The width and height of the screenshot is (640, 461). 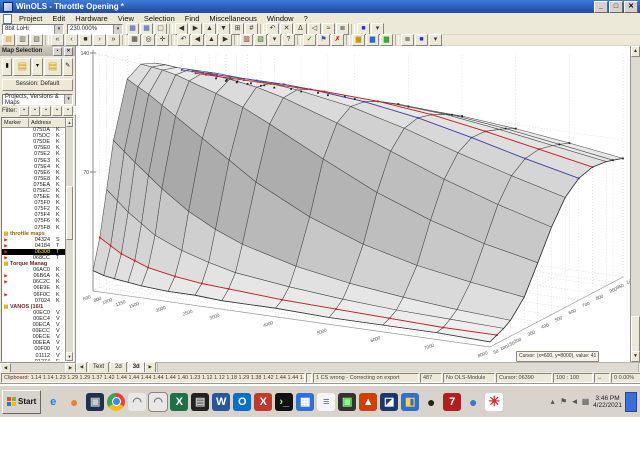 What do you see at coordinates (263, 401) in the screenshot?
I see `taskbar-red-x-app: X` at bounding box center [263, 401].